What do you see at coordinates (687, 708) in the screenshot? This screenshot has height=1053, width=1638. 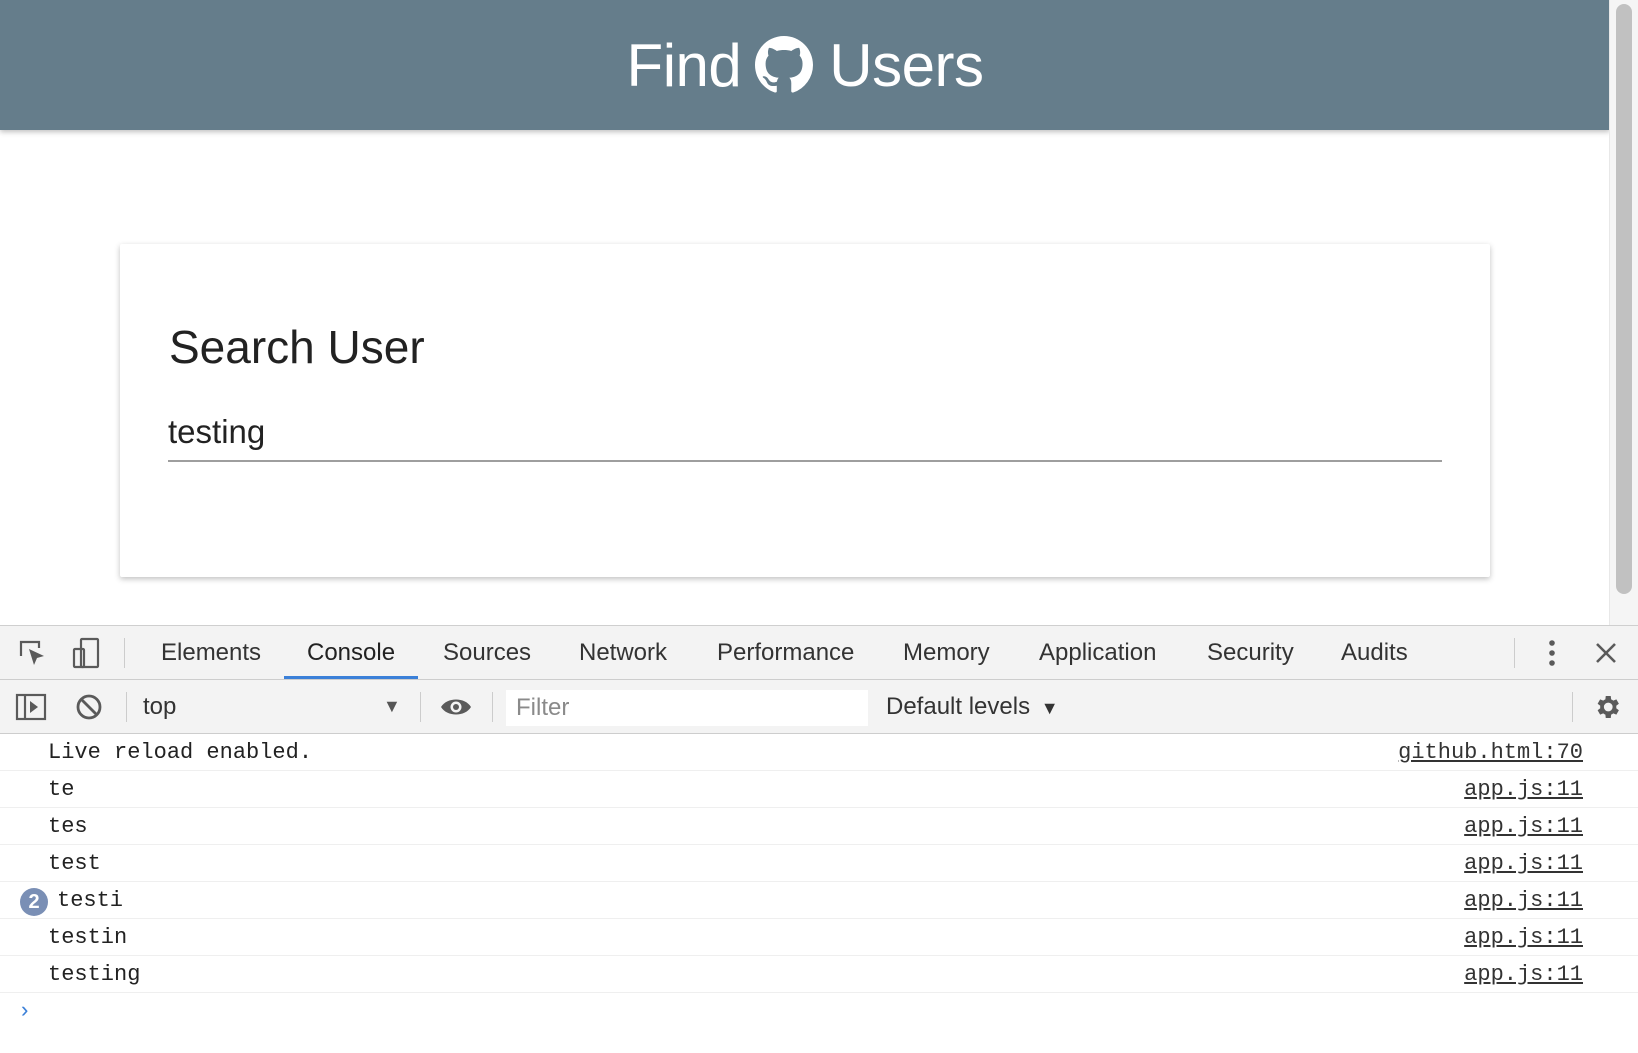 I see `filter-input` at bounding box center [687, 708].